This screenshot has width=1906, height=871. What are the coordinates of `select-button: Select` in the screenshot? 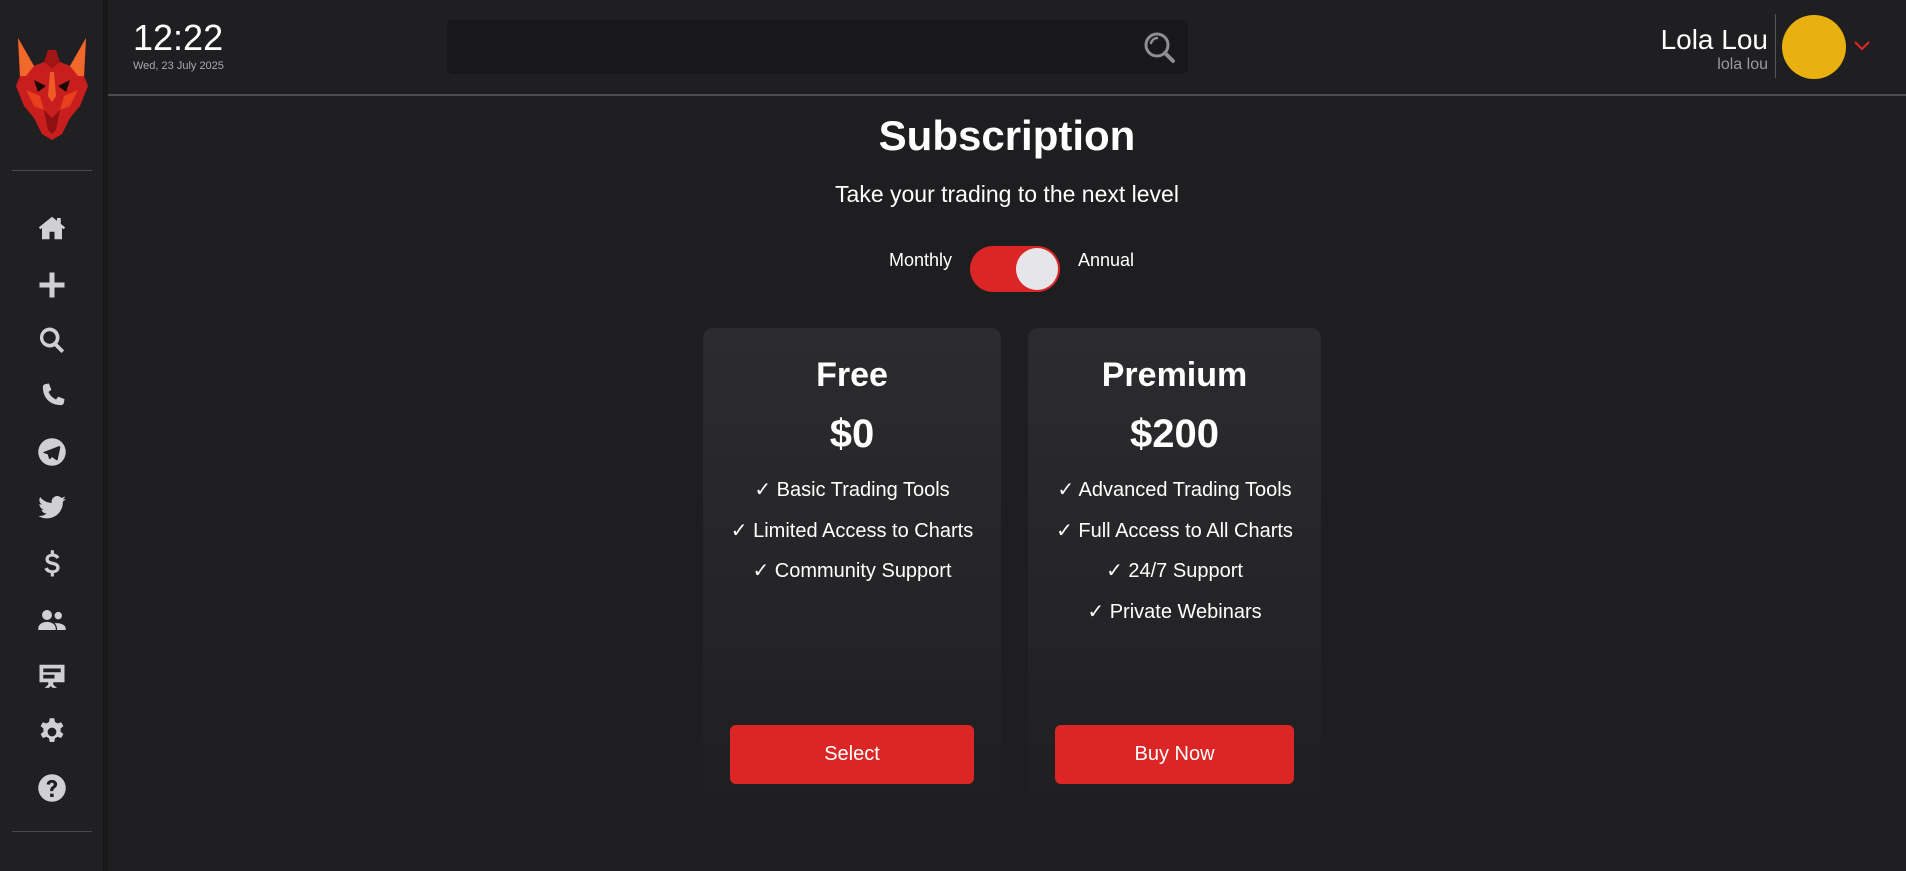 It's located at (852, 754).